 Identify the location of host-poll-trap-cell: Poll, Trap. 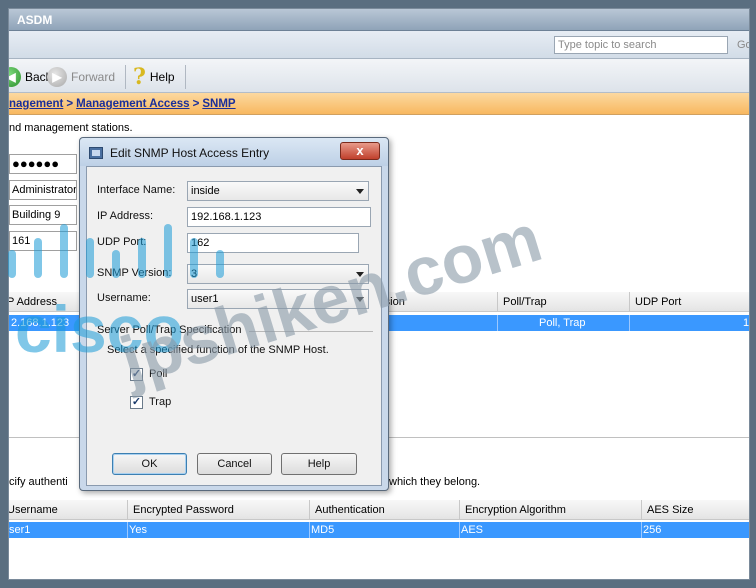
(562, 323).